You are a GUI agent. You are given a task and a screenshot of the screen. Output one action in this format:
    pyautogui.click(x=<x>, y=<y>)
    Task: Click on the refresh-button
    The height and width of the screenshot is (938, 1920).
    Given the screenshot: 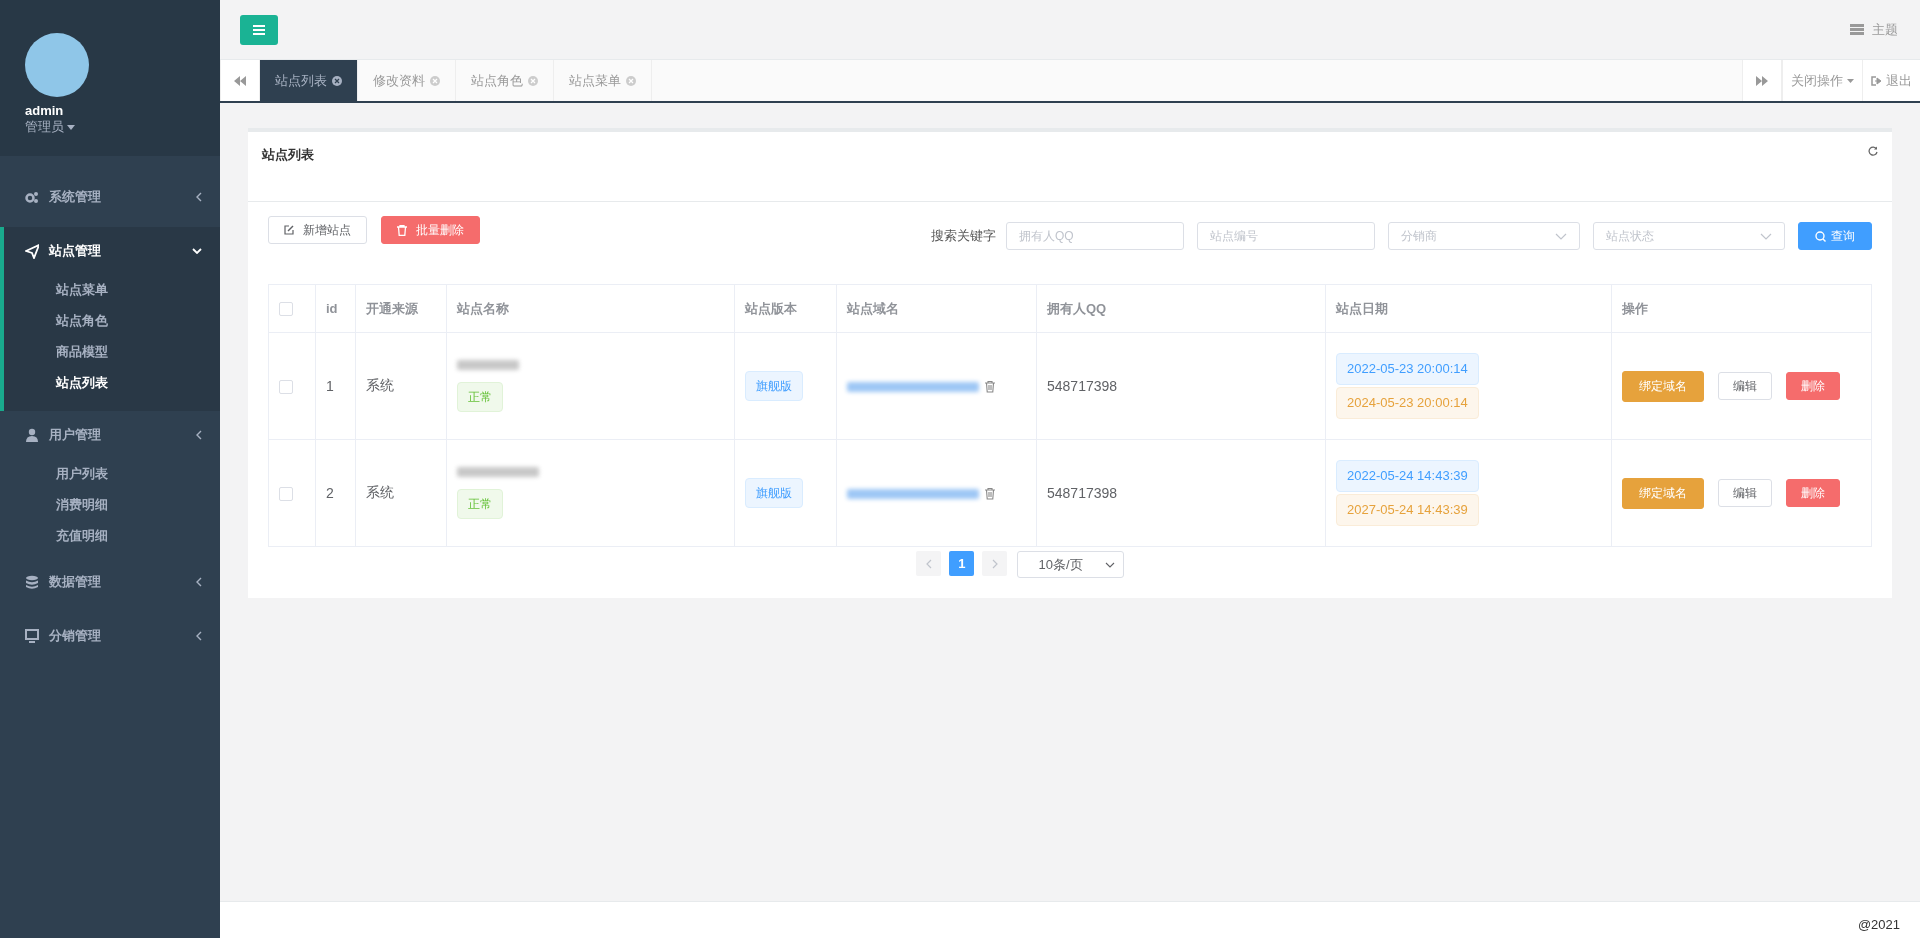 What is the action you would take?
    pyautogui.click(x=1873, y=151)
    